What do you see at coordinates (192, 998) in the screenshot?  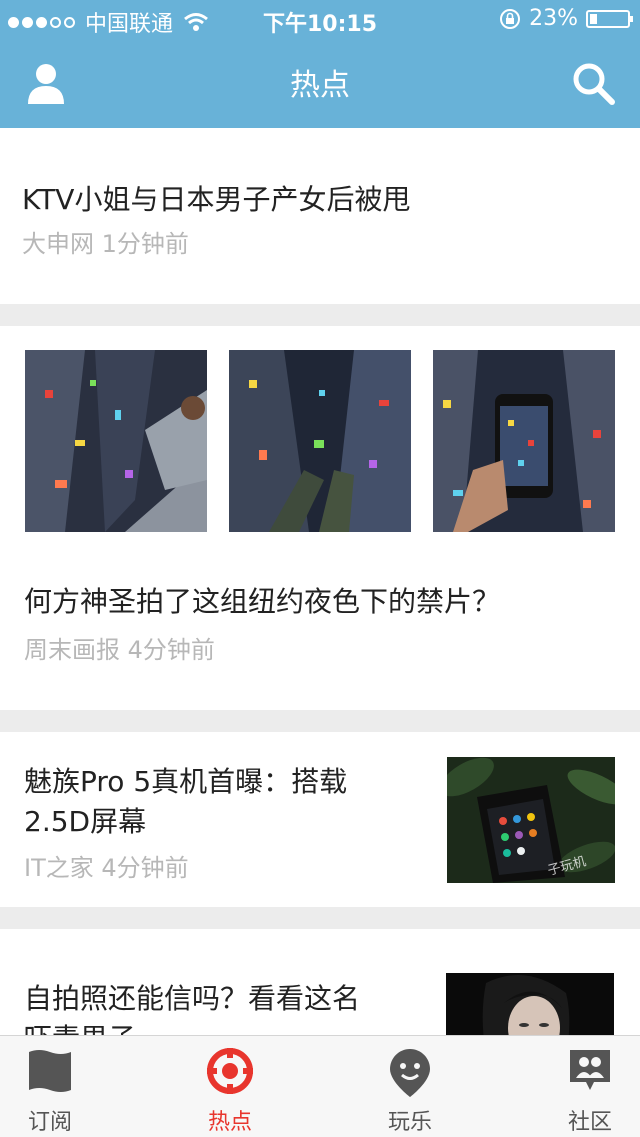 I see `news-title-line: 自拍照还能信吗？看看这名` at bounding box center [192, 998].